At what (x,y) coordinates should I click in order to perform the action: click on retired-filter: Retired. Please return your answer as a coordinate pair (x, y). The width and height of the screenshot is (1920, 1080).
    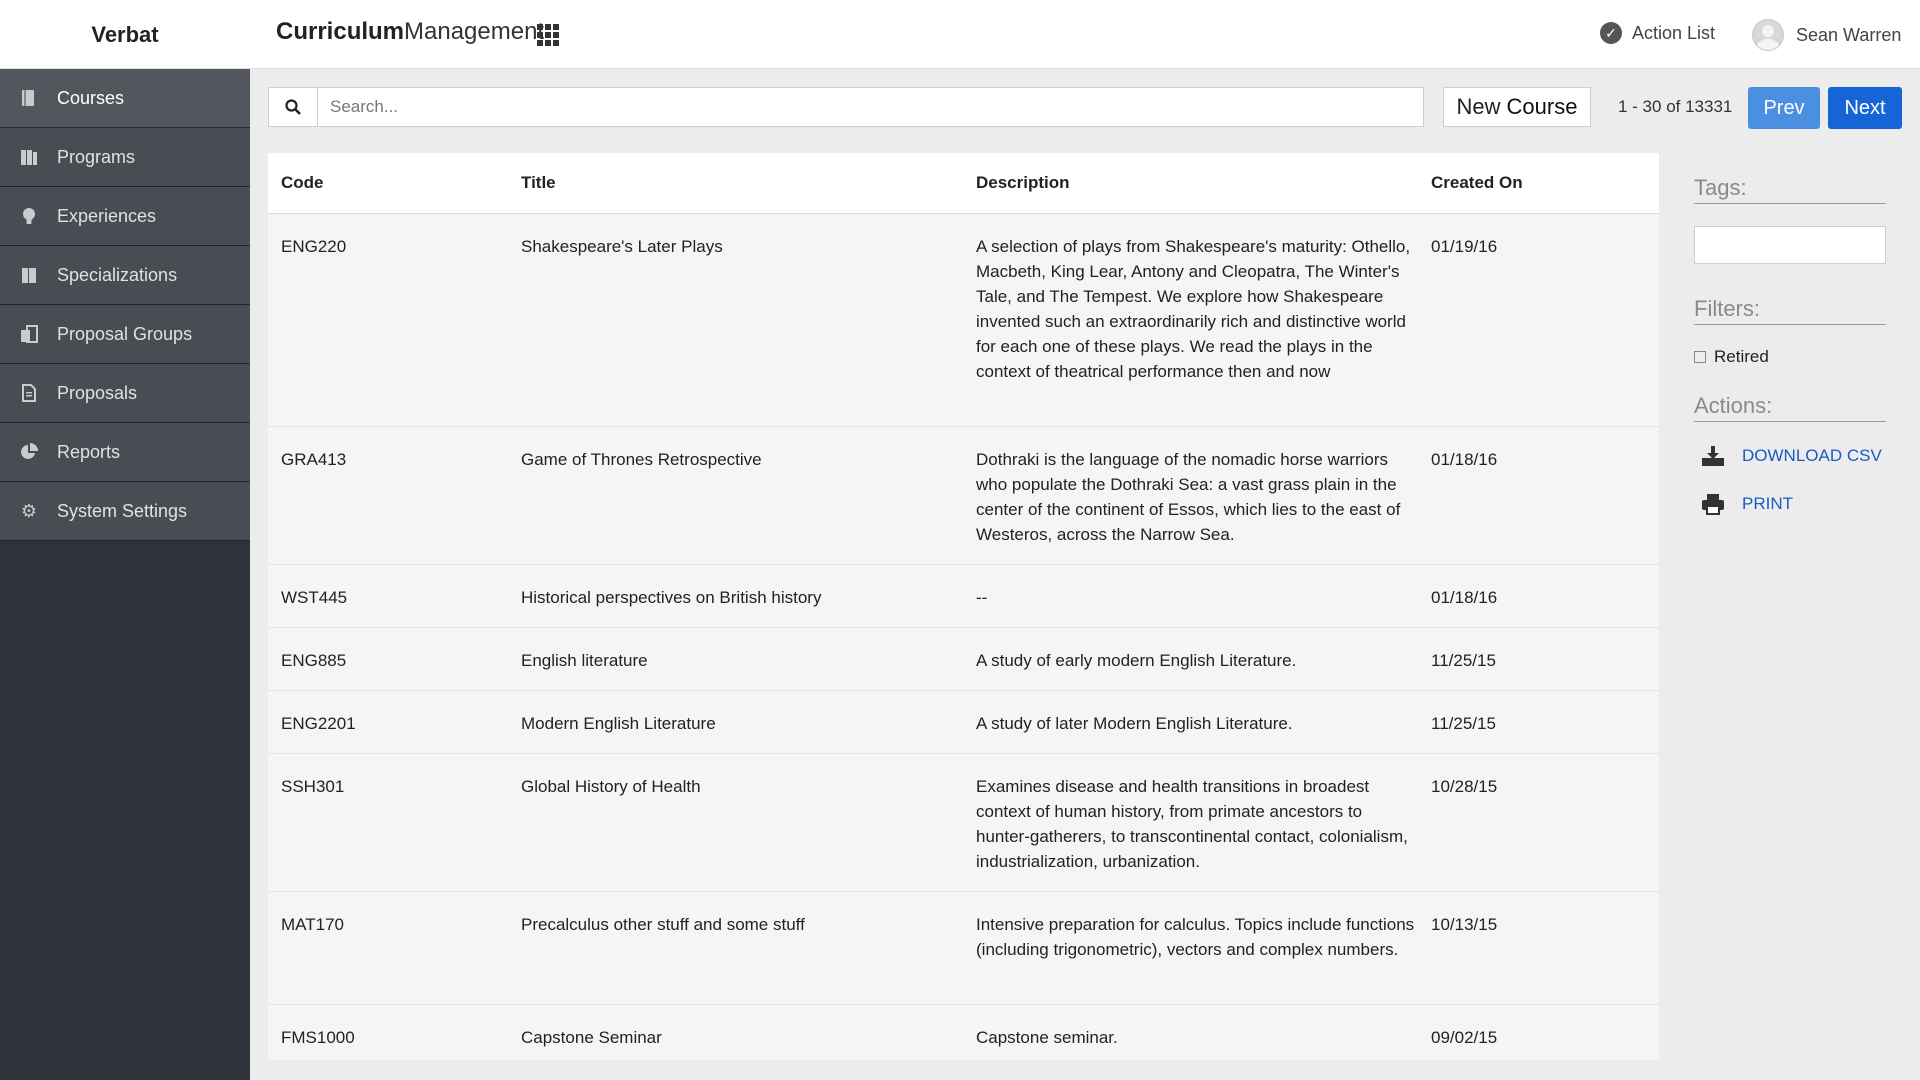
    Looking at the image, I should click on (1790, 357).